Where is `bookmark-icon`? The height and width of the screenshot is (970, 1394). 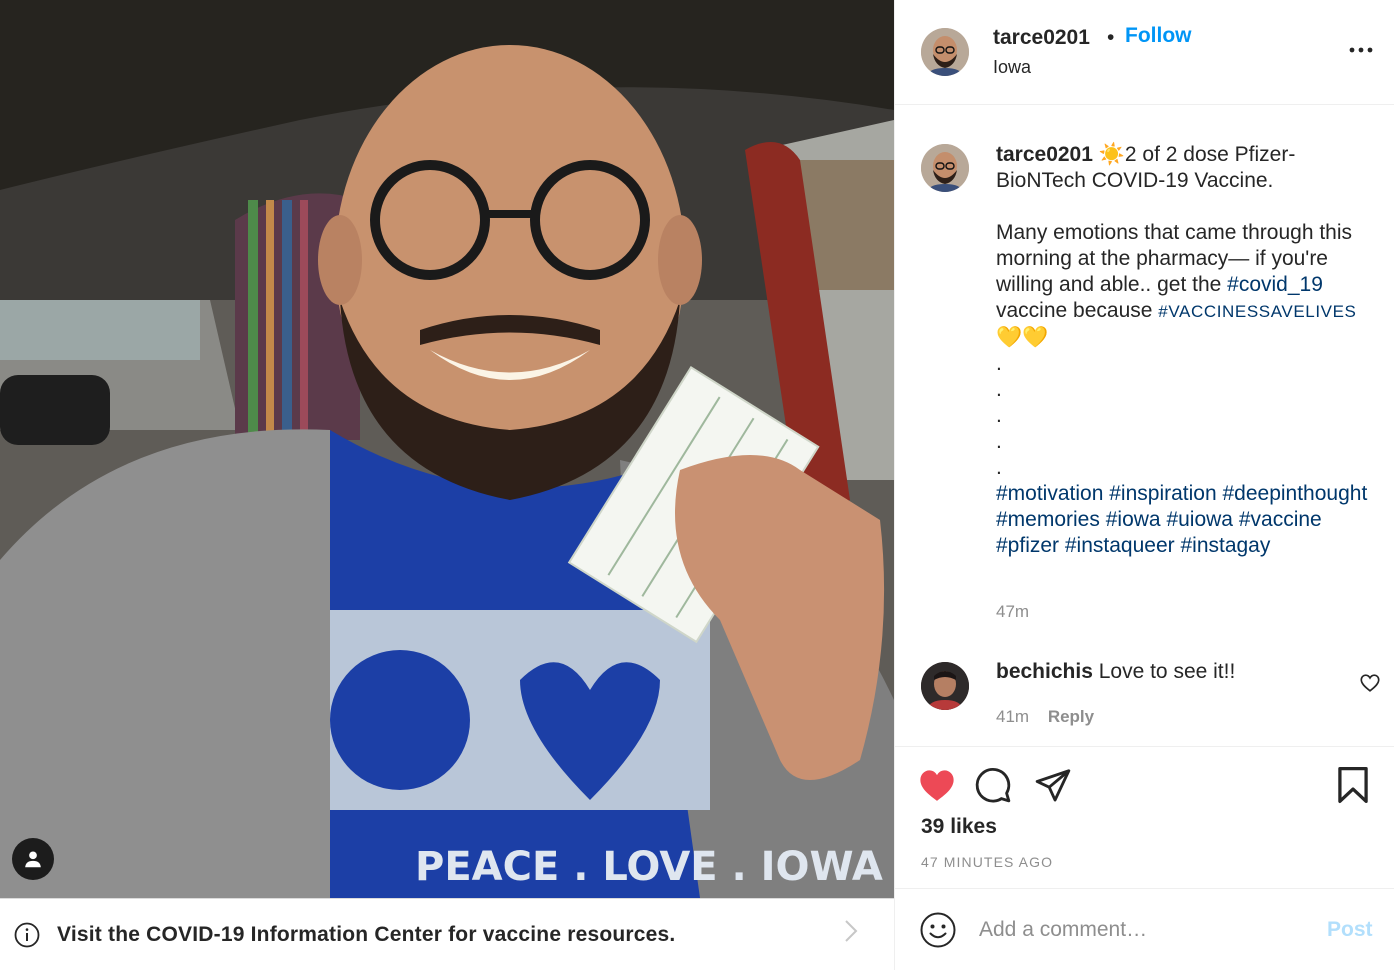
bookmark-icon is located at coordinates (1353, 785).